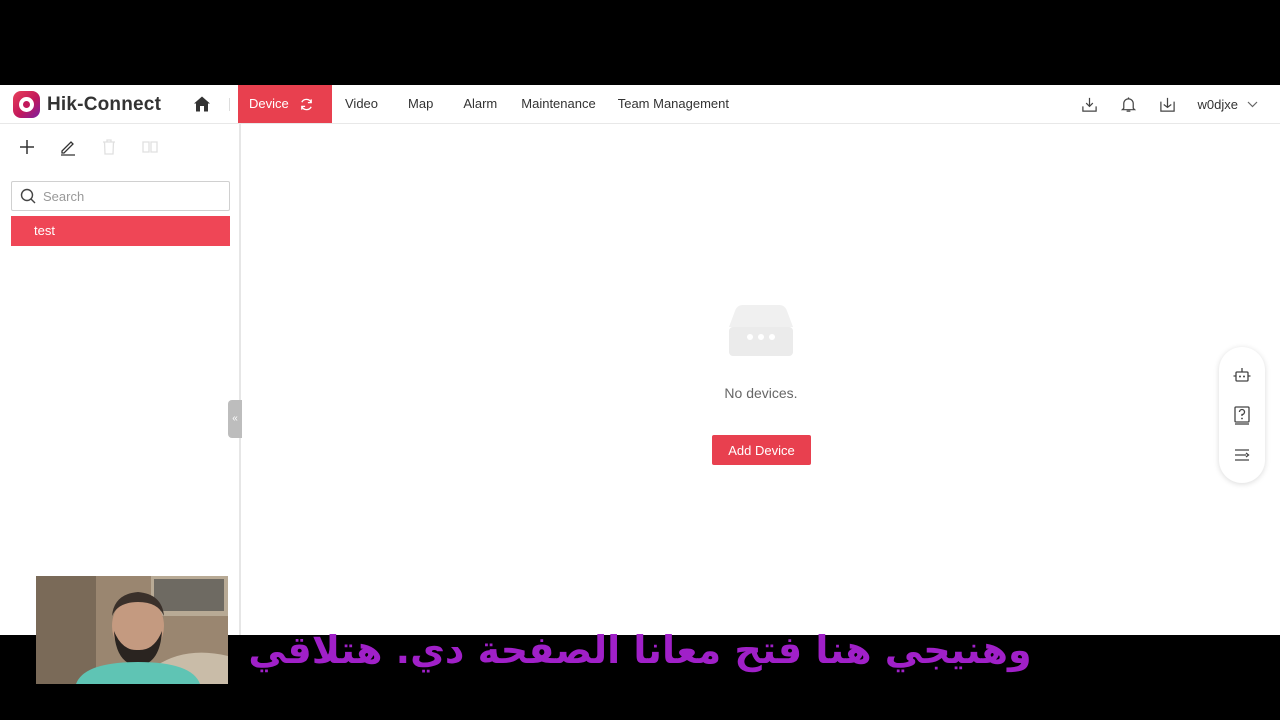 This screenshot has height=720, width=1280. I want to click on divider, so click(229, 104).